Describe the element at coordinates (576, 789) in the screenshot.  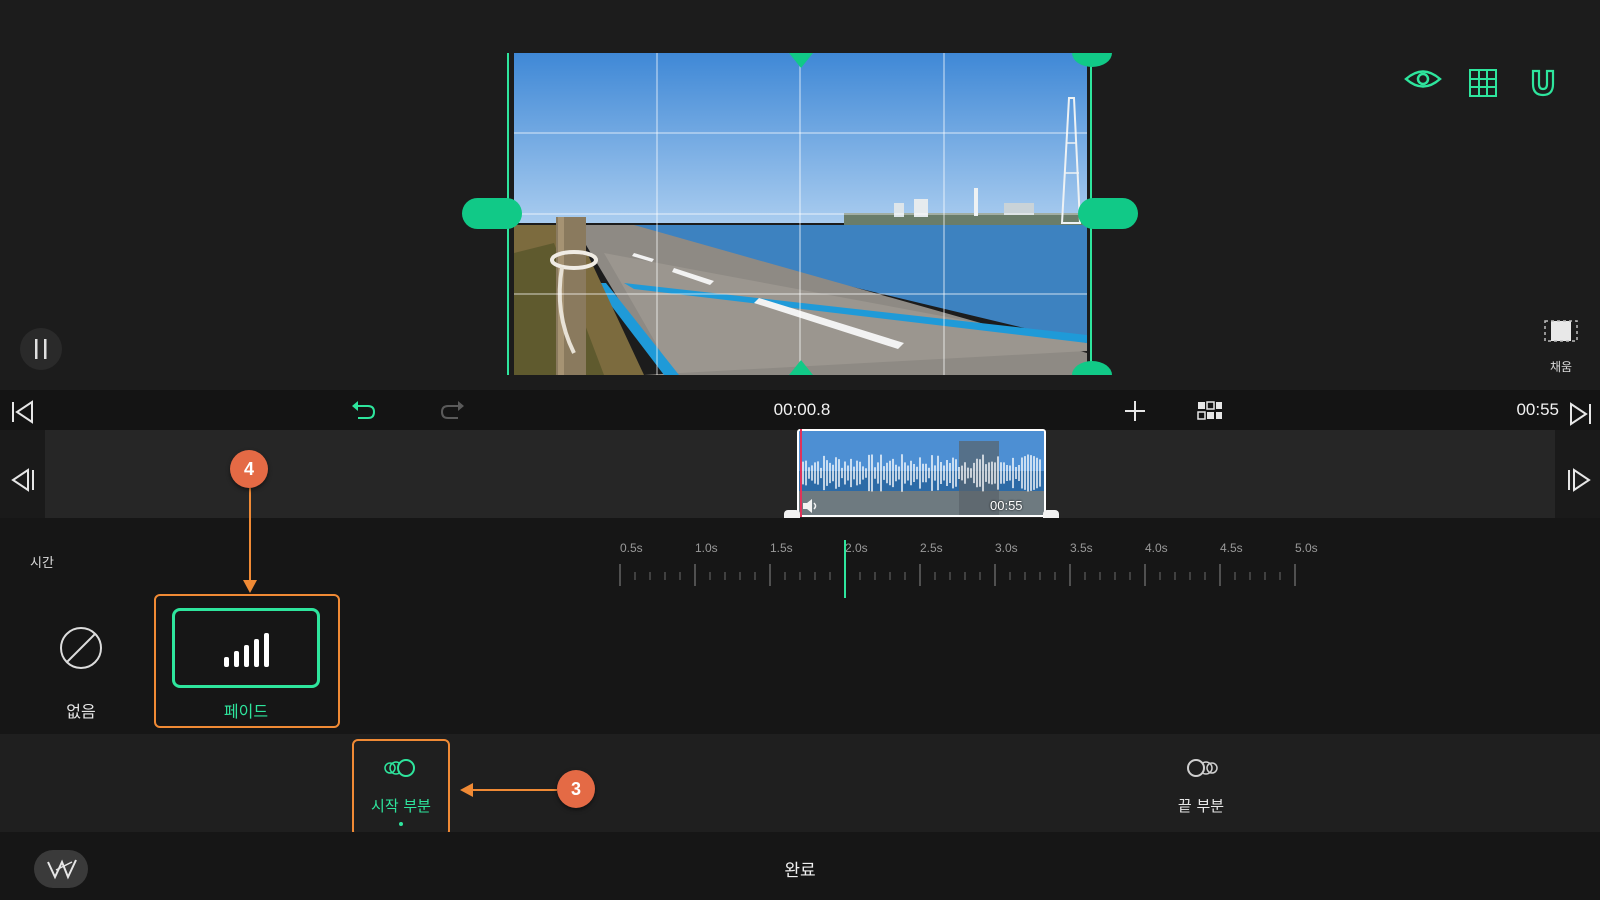
I see `annotation-badge-3: 3` at that location.